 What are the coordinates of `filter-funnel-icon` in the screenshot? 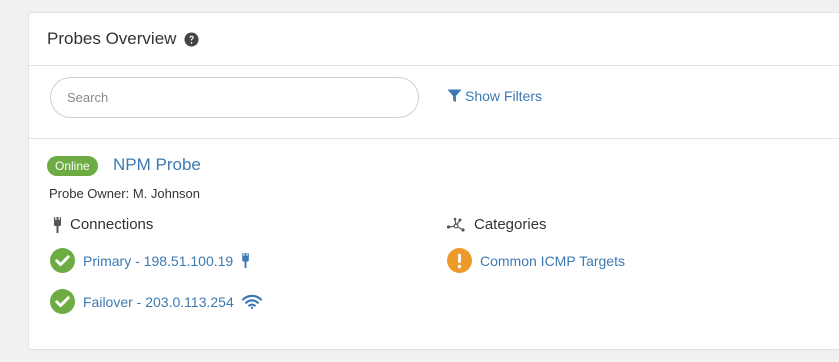 It's located at (454, 96).